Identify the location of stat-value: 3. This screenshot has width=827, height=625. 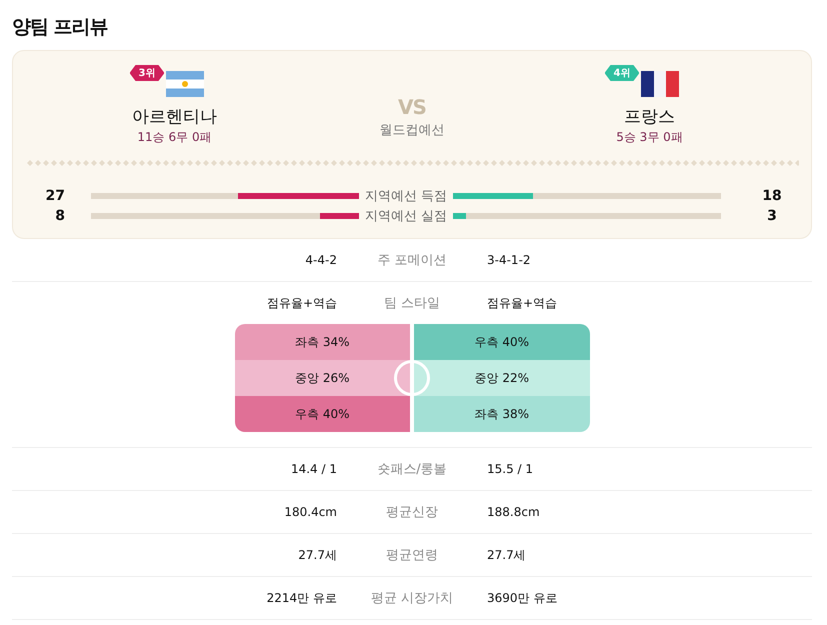
(772, 216).